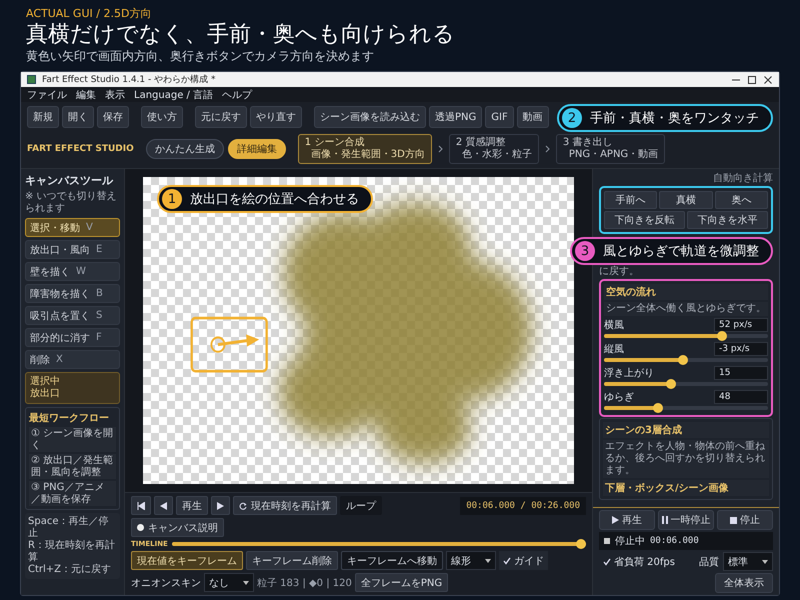 This screenshot has width=800, height=600. I want to click on quality-select: 標準, so click(748, 561).